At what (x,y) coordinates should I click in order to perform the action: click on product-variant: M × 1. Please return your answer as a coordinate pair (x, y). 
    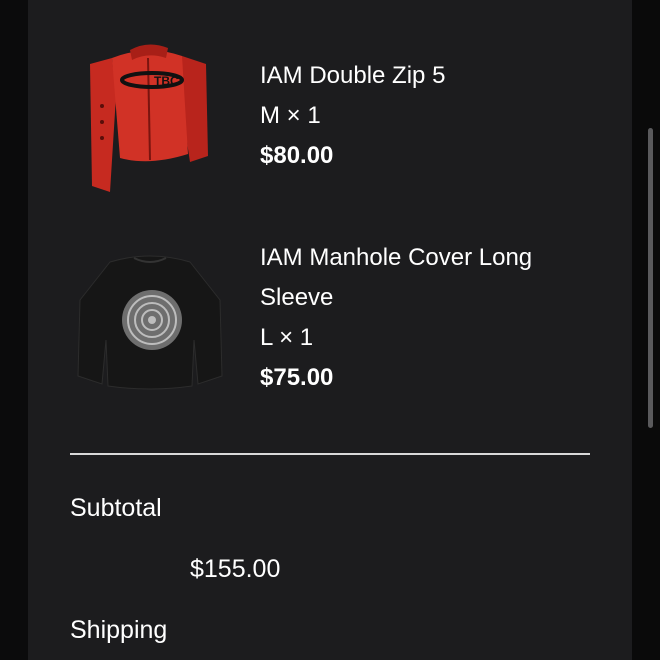
    Looking at the image, I should click on (290, 115).